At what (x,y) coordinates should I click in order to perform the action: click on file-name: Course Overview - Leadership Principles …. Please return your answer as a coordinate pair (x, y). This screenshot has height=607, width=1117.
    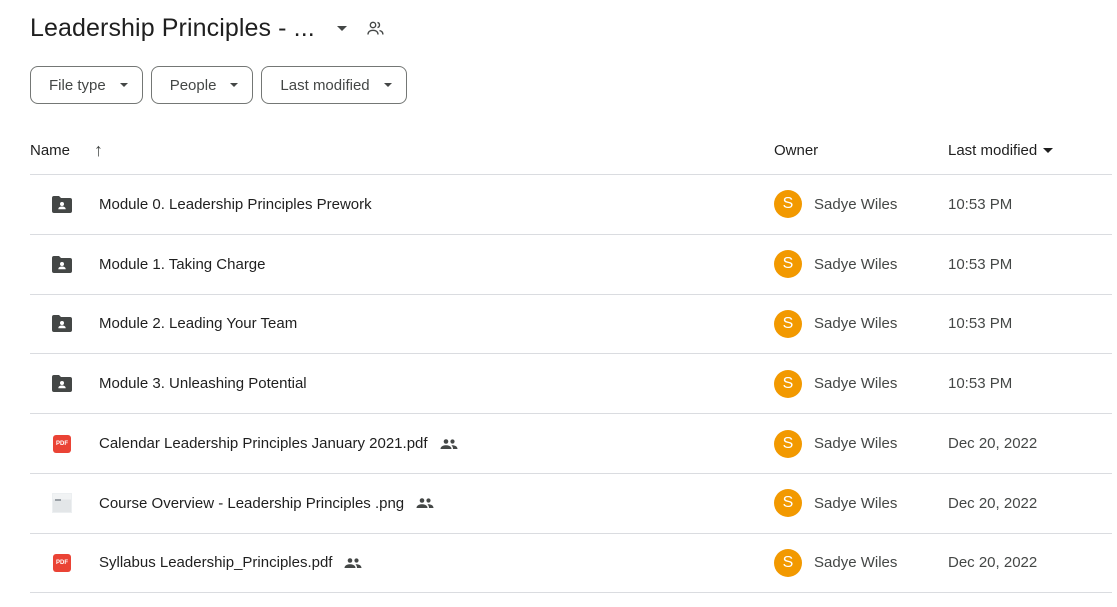
    Looking at the image, I should click on (266, 503).